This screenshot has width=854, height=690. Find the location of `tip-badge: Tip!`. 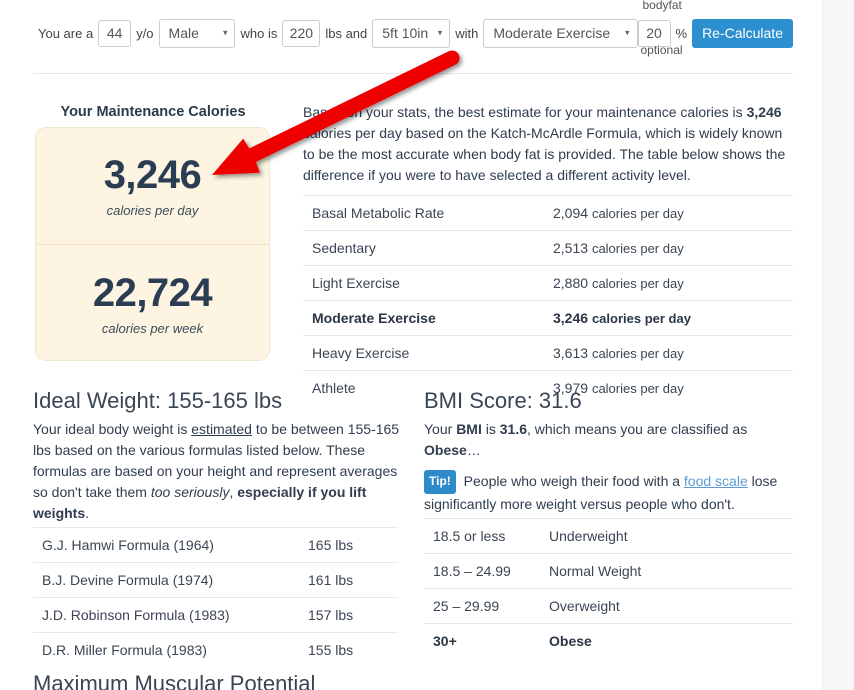

tip-badge: Tip! is located at coordinates (440, 482).